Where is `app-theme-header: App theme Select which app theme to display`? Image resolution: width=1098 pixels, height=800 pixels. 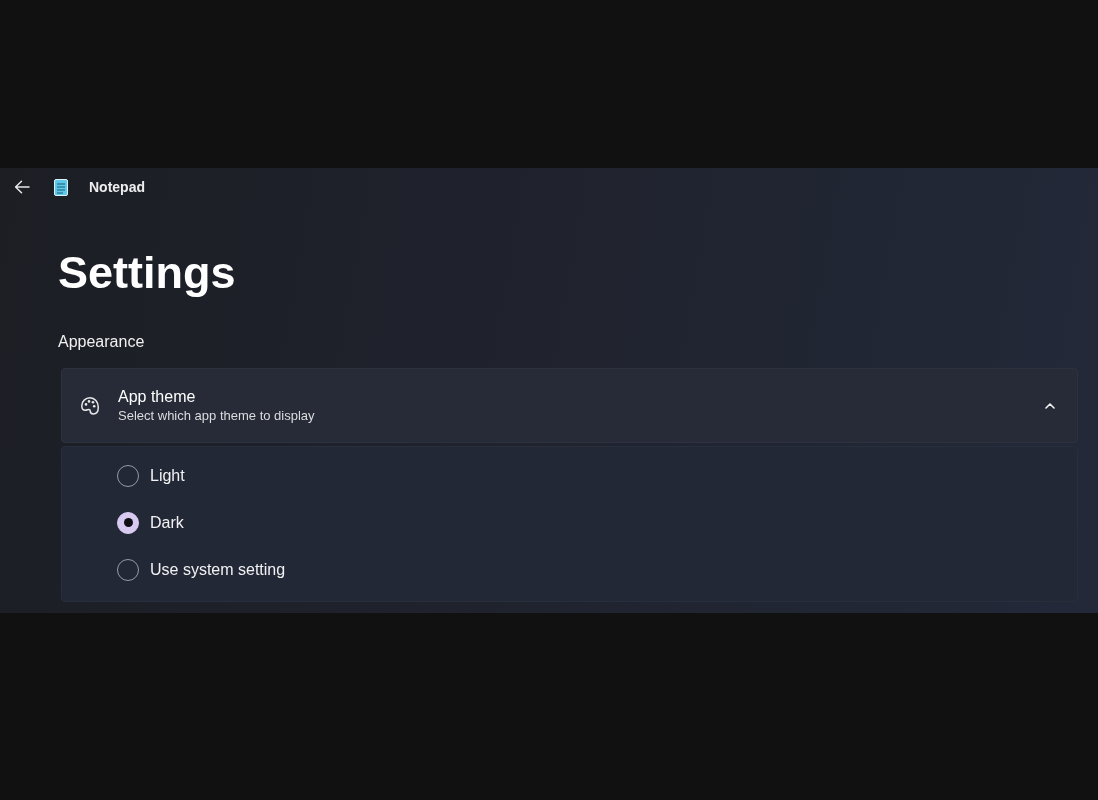
app-theme-header: App theme Select which app theme to display is located at coordinates (569, 405).